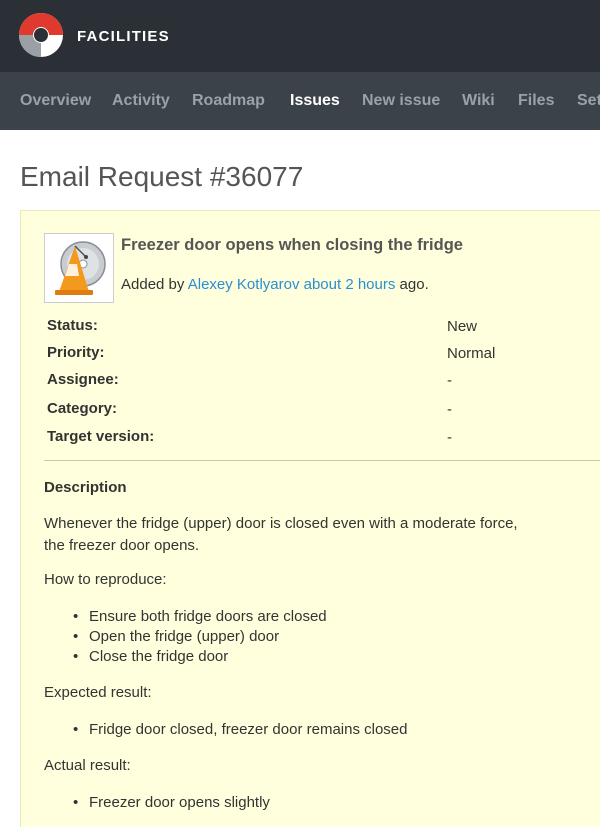 The width and height of the screenshot is (600, 827). What do you see at coordinates (462, 326) in the screenshot?
I see `status-value: New` at bounding box center [462, 326].